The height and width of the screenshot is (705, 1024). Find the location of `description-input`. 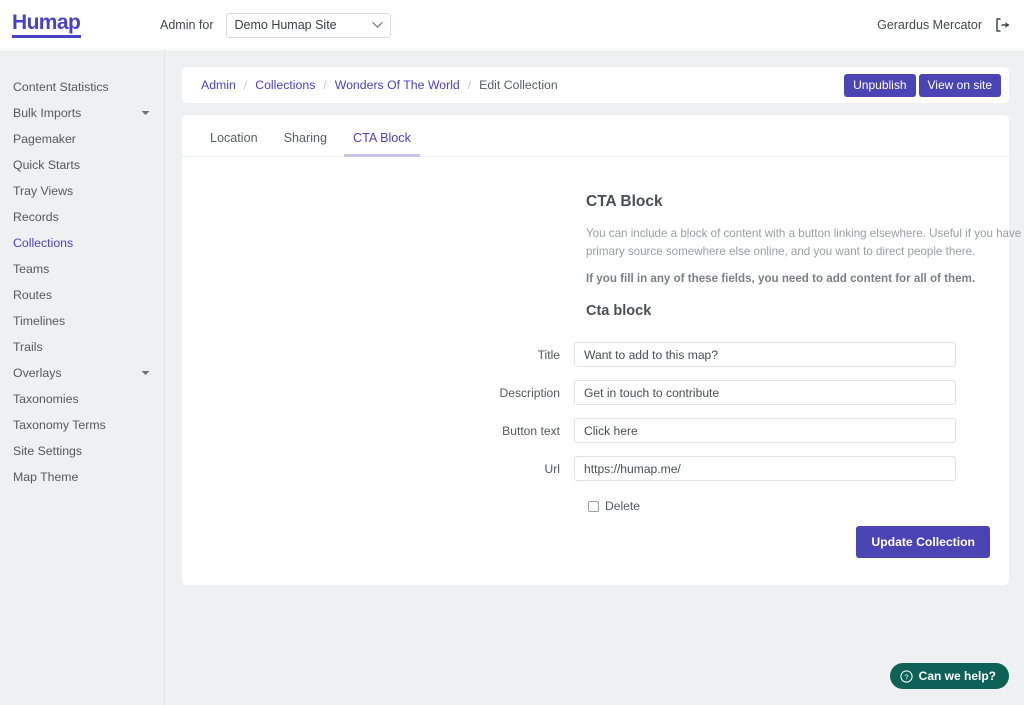

description-input is located at coordinates (765, 393).